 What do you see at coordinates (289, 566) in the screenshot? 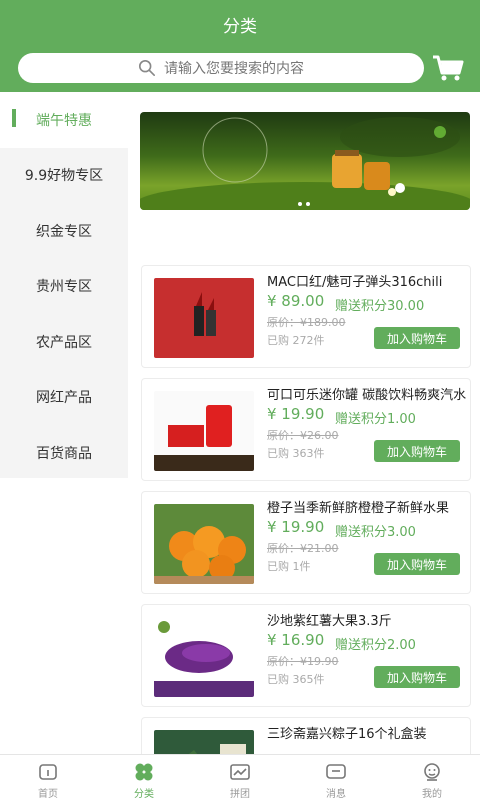
I see `product-sold-count: 已购 1件` at bounding box center [289, 566].